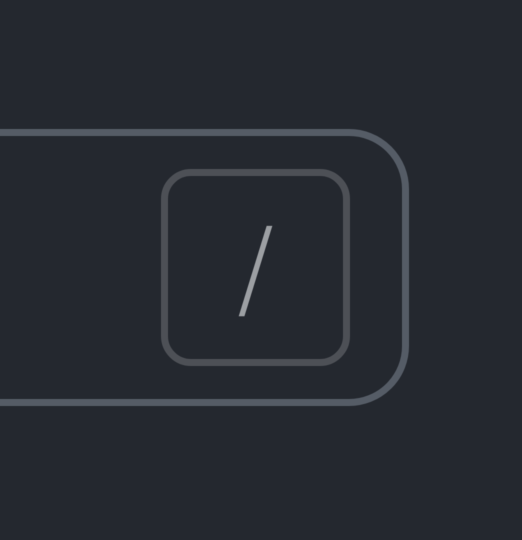 Image resolution: width=522 pixels, height=540 pixels. Describe the element at coordinates (255, 267) in the screenshot. I see `shortcut-key: /` at that location.